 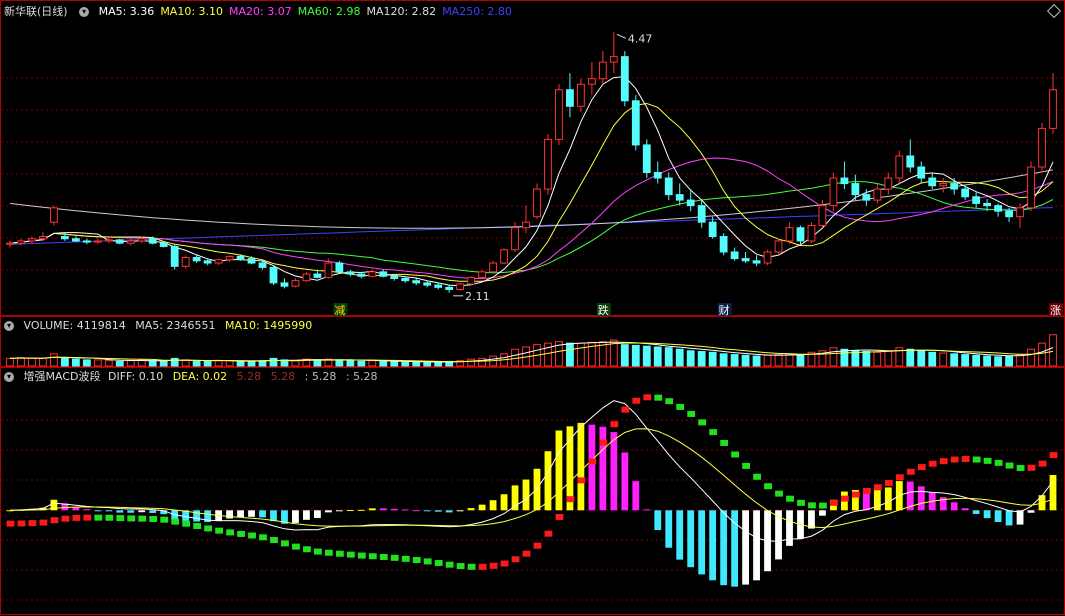 What do you see at coordinates (283, 376) in the screenshot?
I see `macd-extra-2: 5.28` at bounding box center [283, 376].